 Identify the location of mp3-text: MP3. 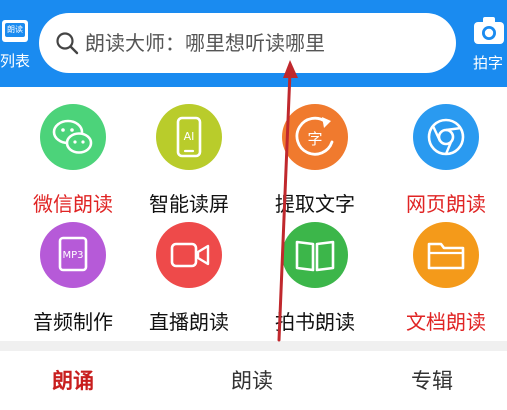
(72, 255).